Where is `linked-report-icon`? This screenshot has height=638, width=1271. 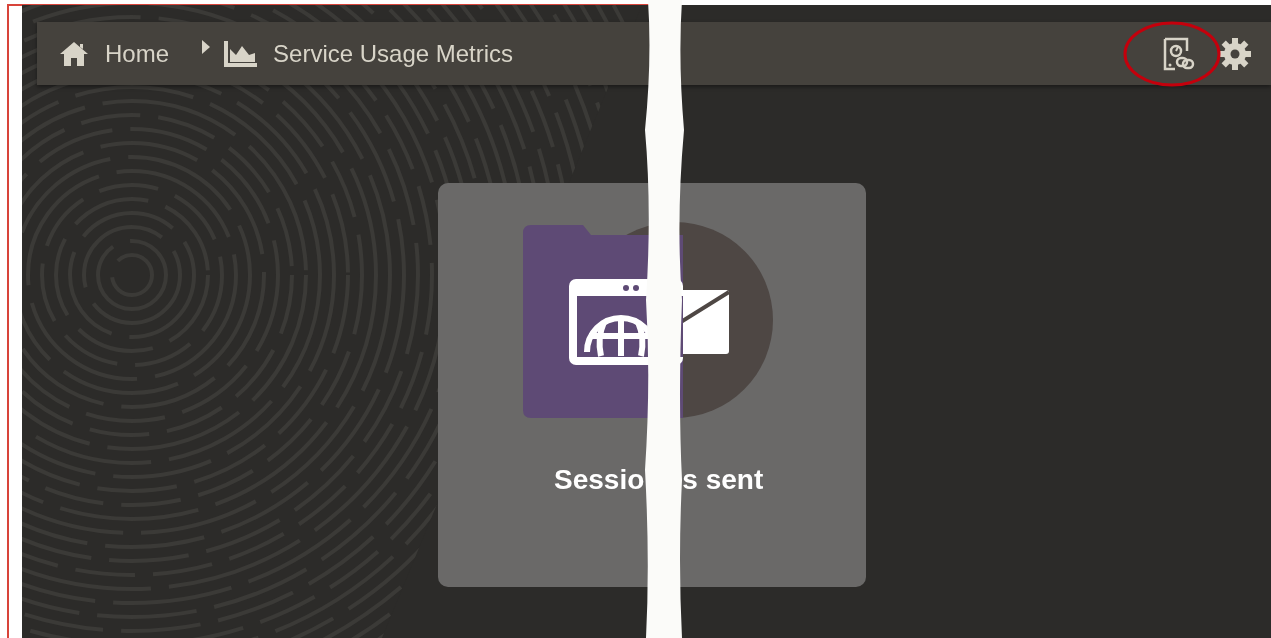 linked-report-icon is located at coordinates (1179, 53).